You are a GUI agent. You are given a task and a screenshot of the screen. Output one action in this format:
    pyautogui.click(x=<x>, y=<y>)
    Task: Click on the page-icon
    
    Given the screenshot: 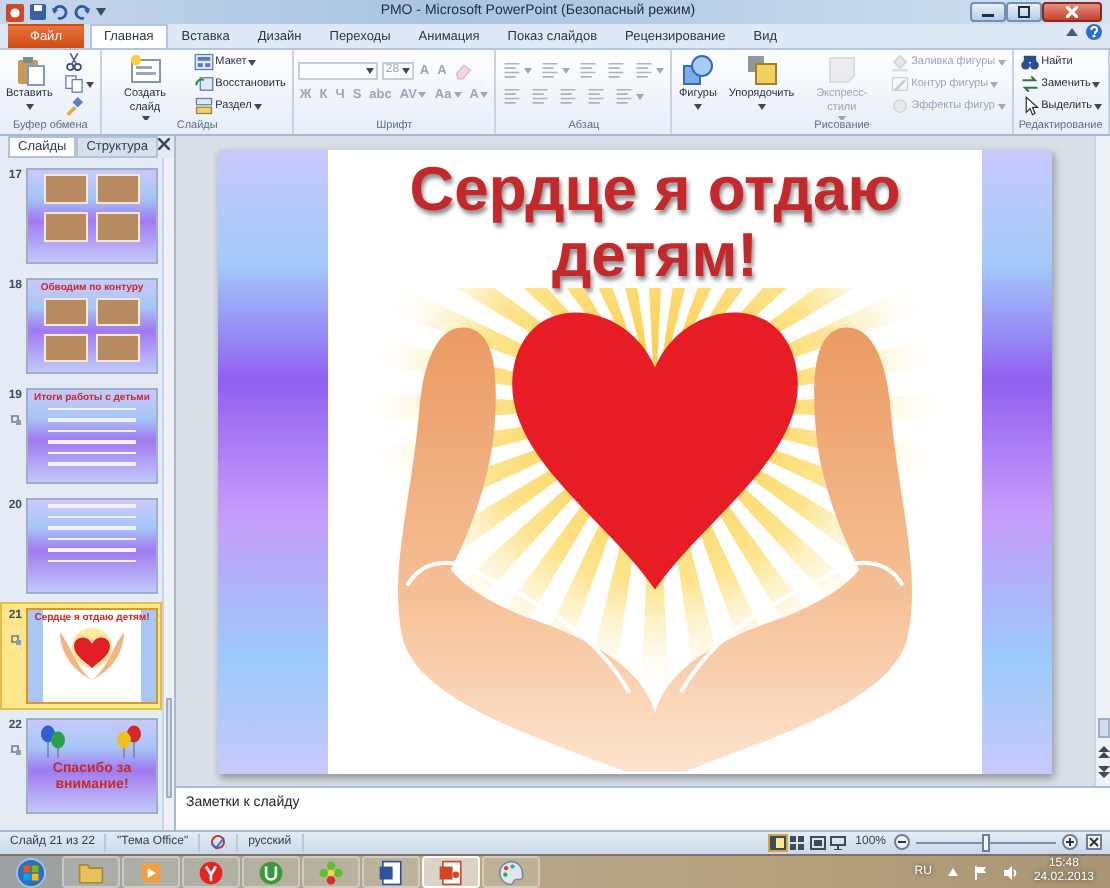 What is the action you would take?
    pyautogui.click(x=841, y=70)
    